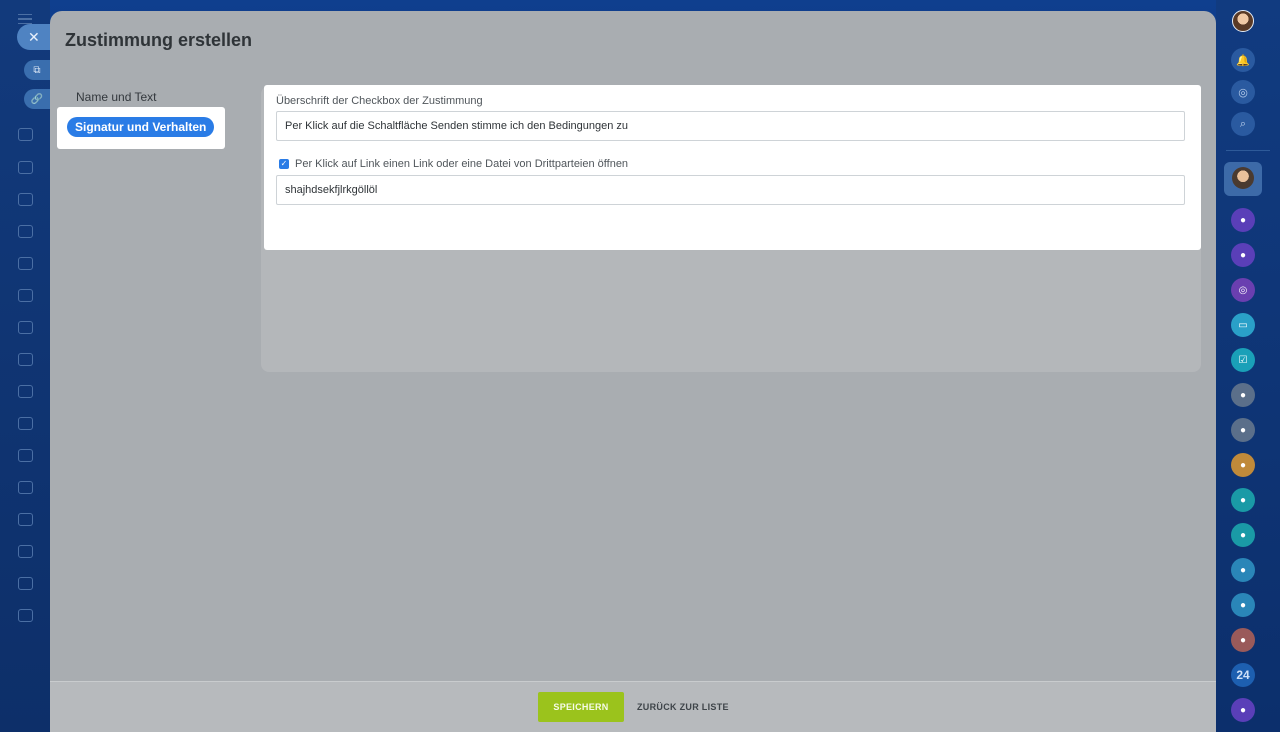 Image resolution: width=1280 pixels, height=732 pixels. Describe the element at coordinates (25, 455) in the screenshot. I see `shop-icon` at that location.